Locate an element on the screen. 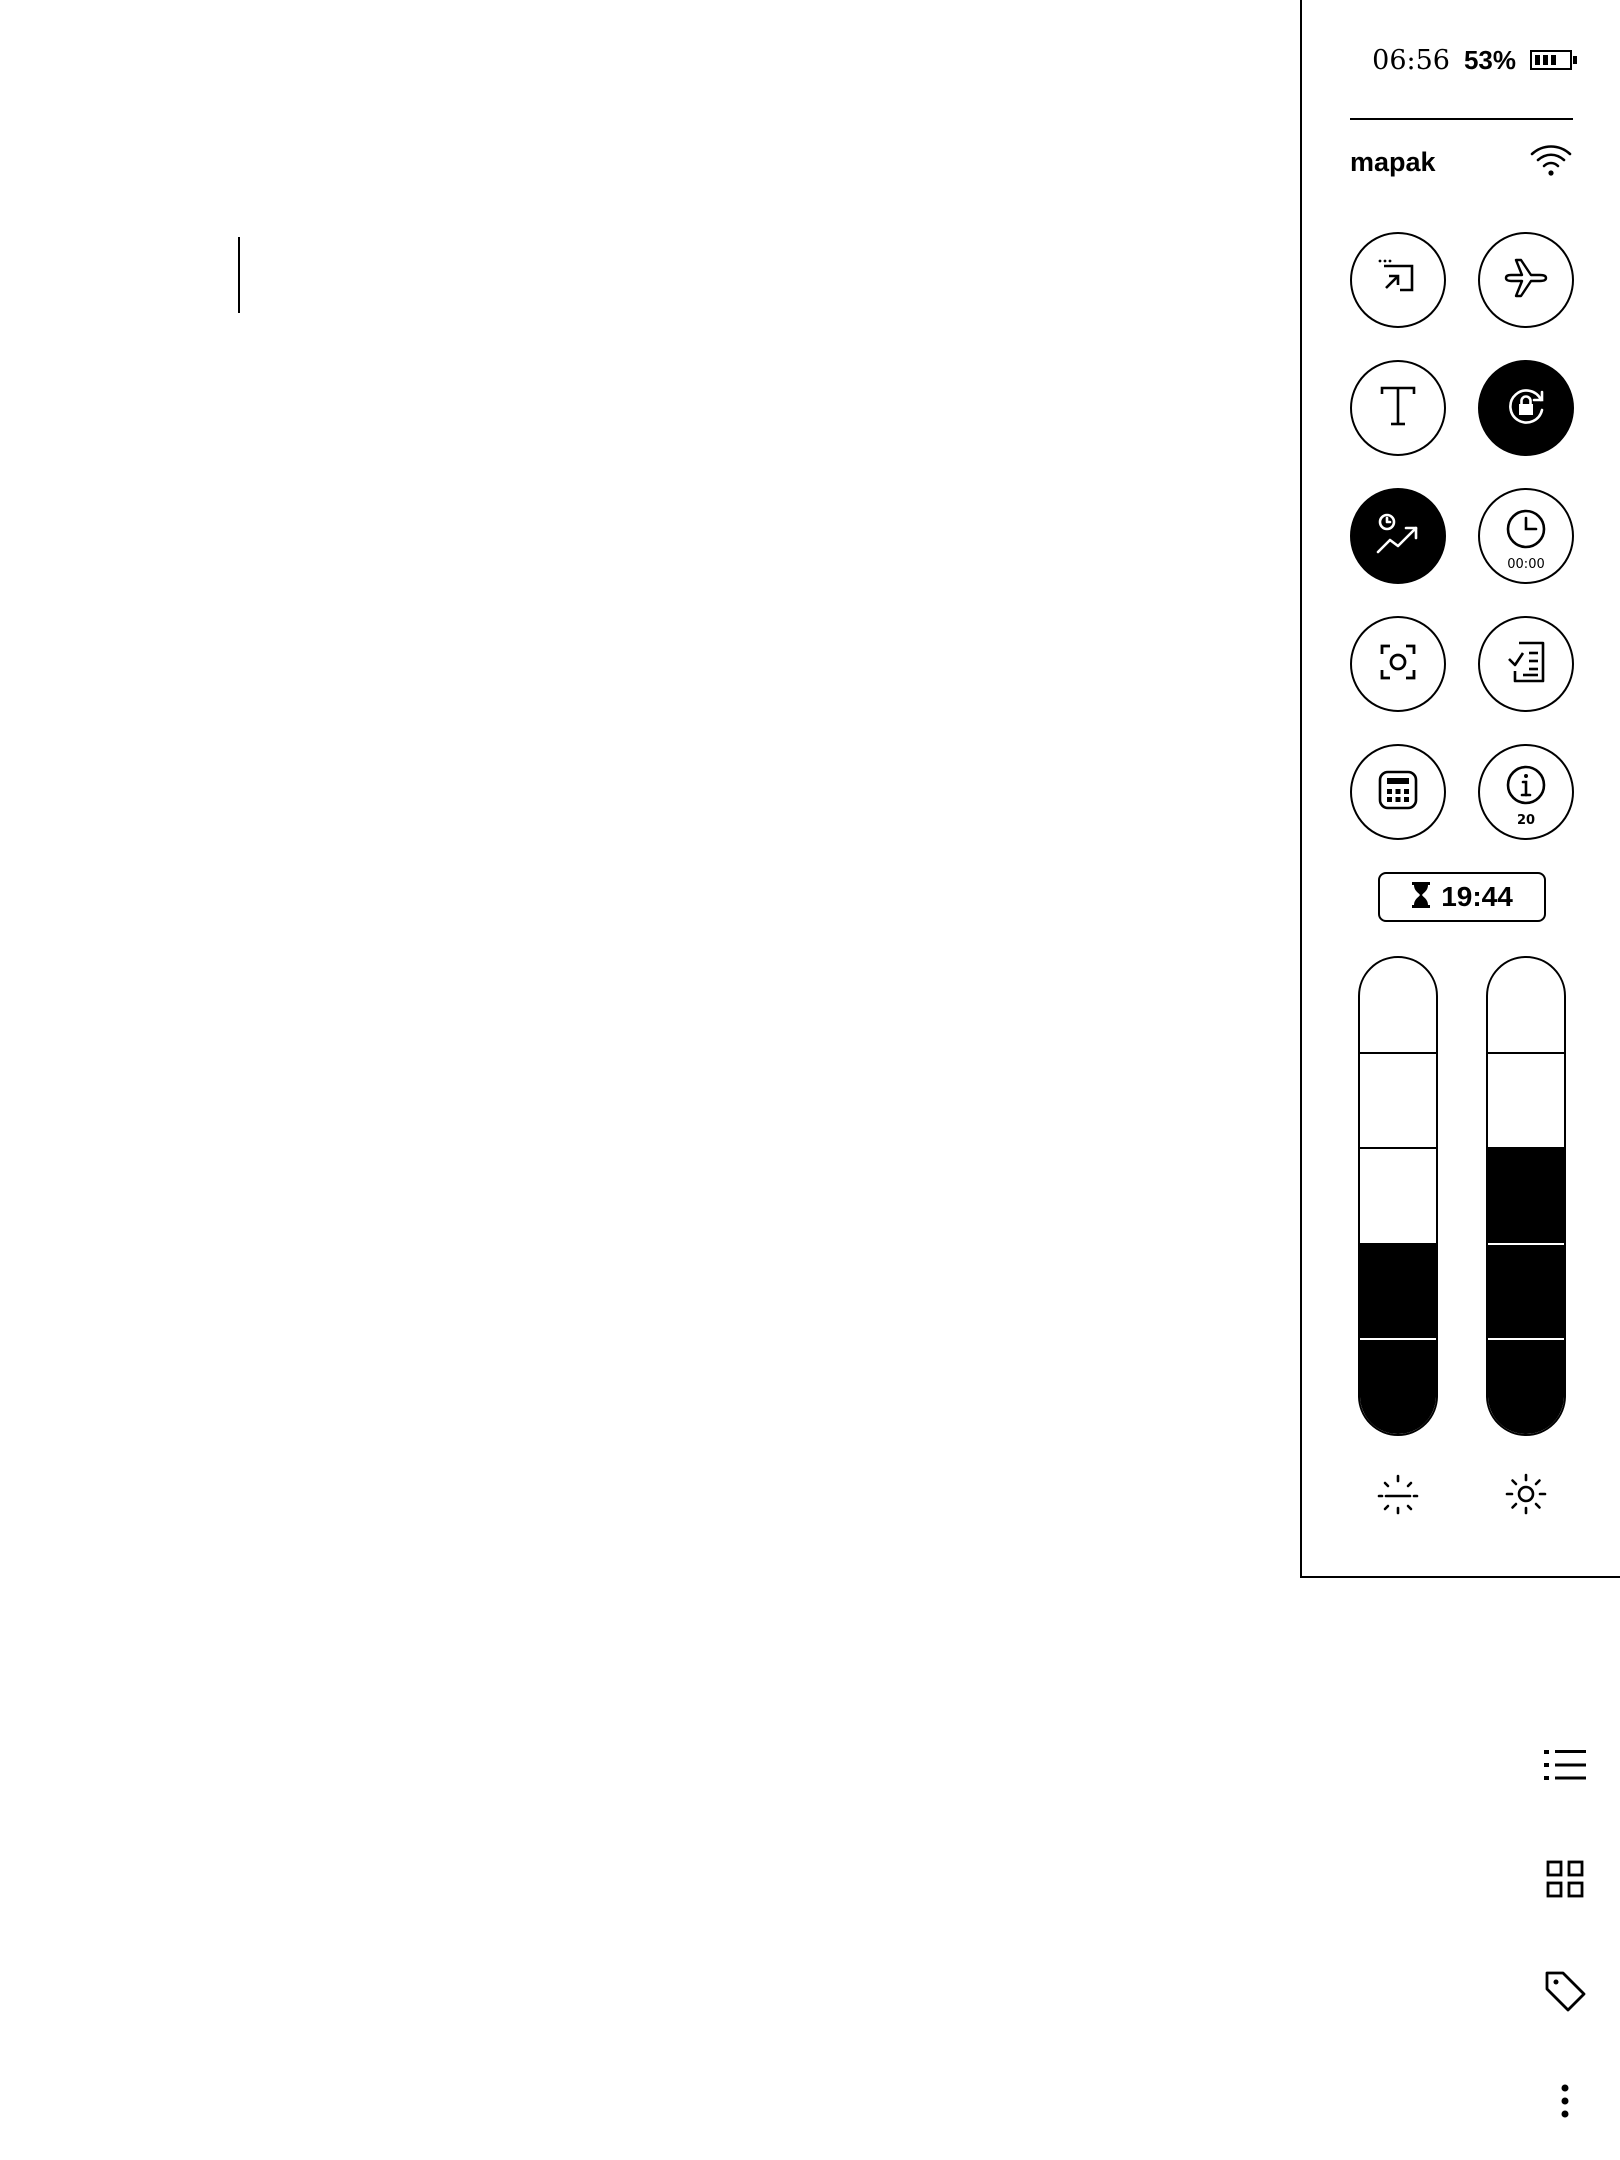 The image size is (1620, 2160). info-count: 20 is located at coordinates (1526, 820).